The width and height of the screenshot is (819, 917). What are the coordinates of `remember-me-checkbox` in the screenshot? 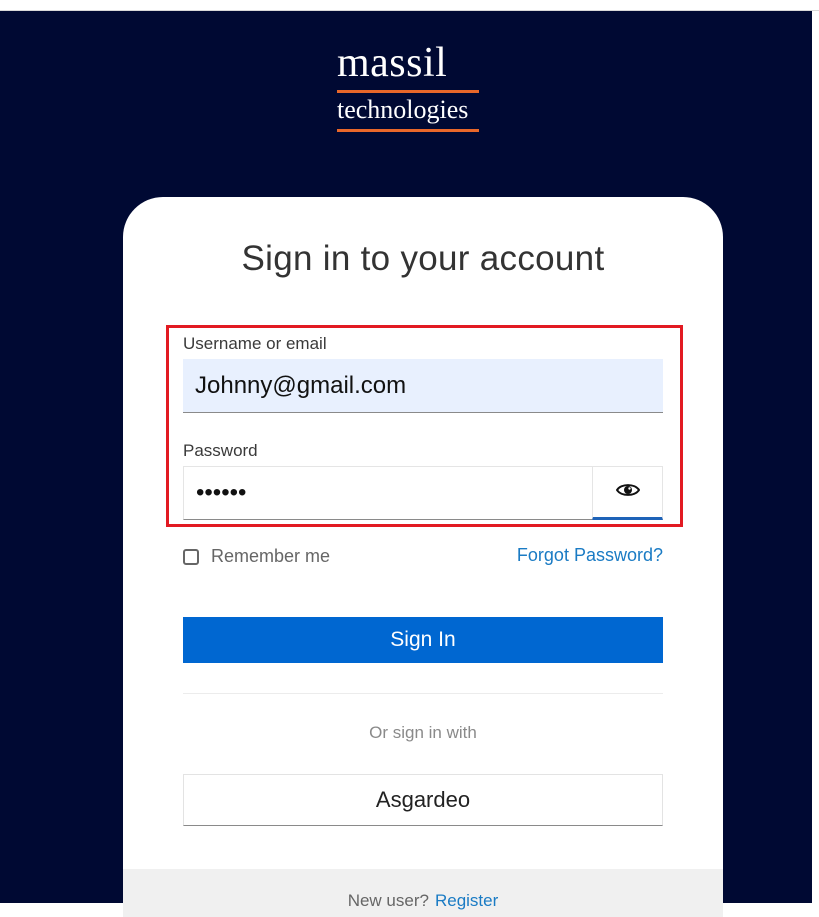 It's located at (191, 556).